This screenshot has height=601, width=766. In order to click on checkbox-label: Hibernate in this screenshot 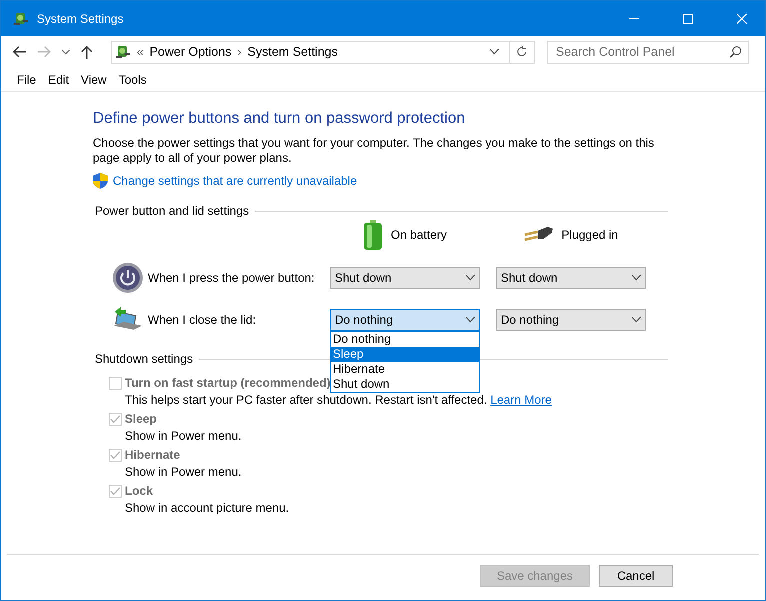, I will do `click(152, 455)`.